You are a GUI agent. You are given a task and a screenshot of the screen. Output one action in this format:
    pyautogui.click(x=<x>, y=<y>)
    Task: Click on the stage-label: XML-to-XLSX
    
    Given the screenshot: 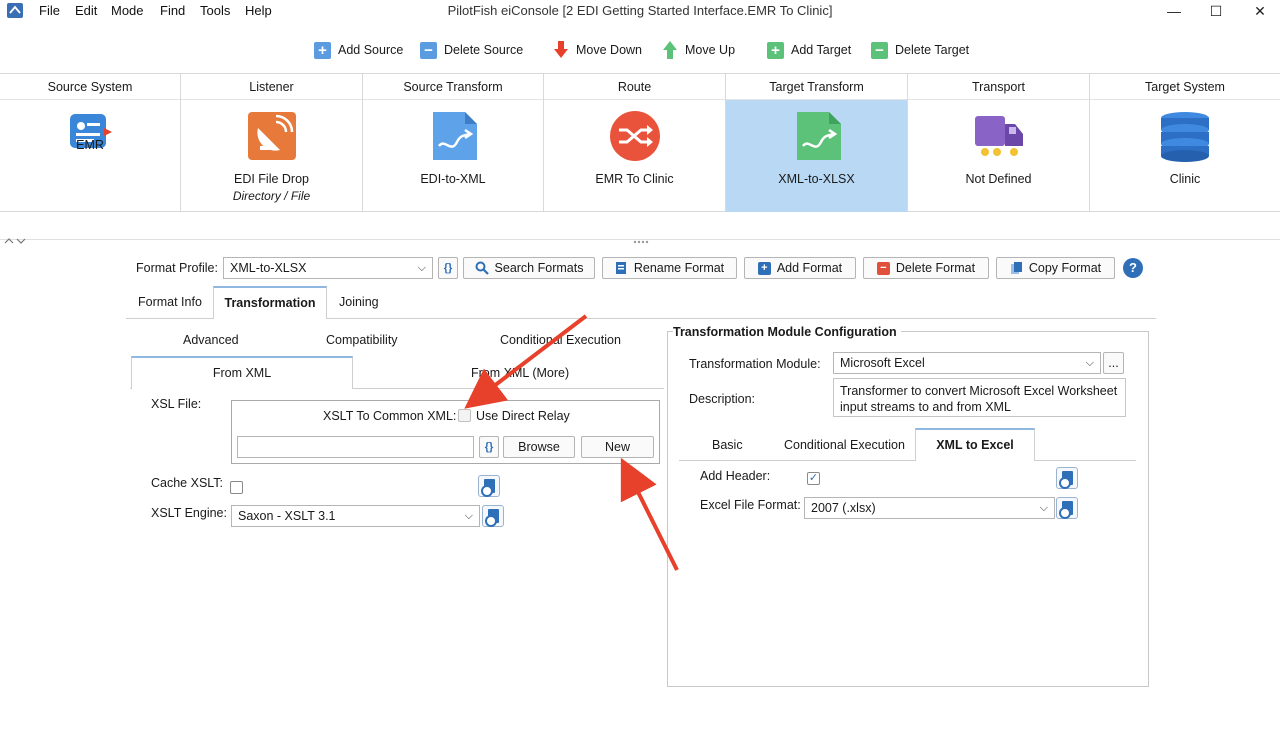 What is the action you would take?
    pyautogui.click(x=816, y=179)
    